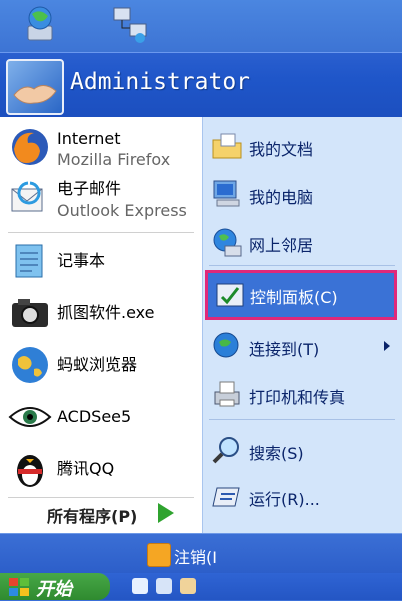  I want to click on menu-item-my-computer: 我的电脑, so click(302, 194).